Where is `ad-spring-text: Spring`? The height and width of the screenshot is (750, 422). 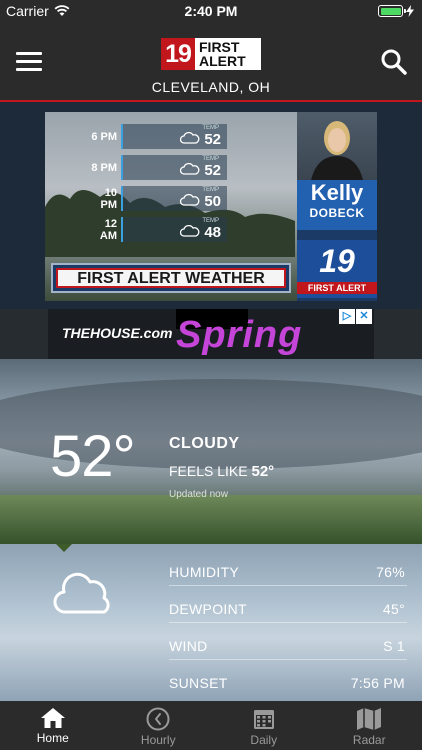
ad-spring-text: Spring is located at coordinates (239, 335).